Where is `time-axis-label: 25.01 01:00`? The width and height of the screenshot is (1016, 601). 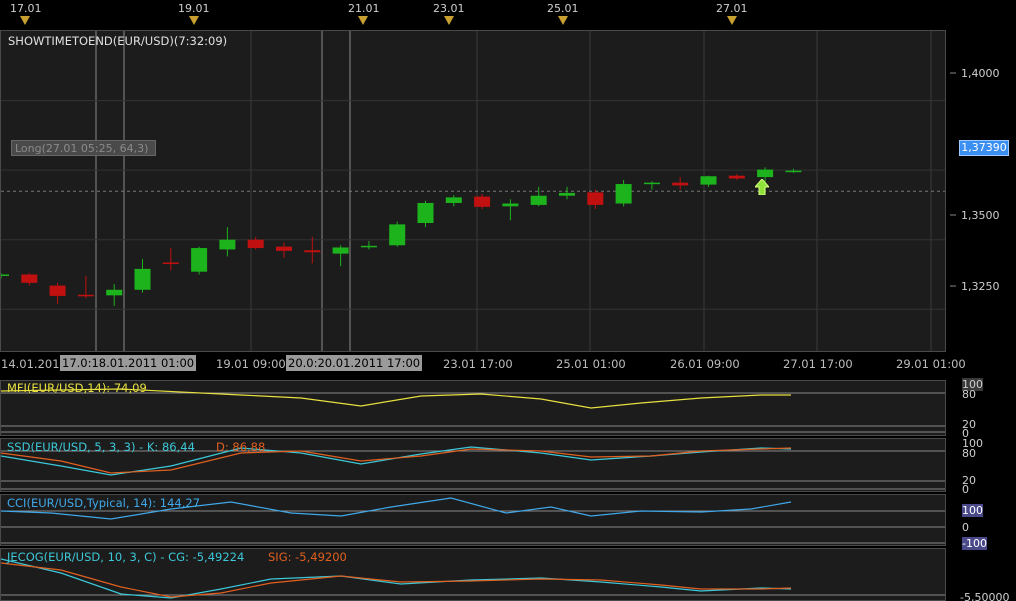
time-axis-label: 25.01 01:00 is located at coordinates (591, 364).